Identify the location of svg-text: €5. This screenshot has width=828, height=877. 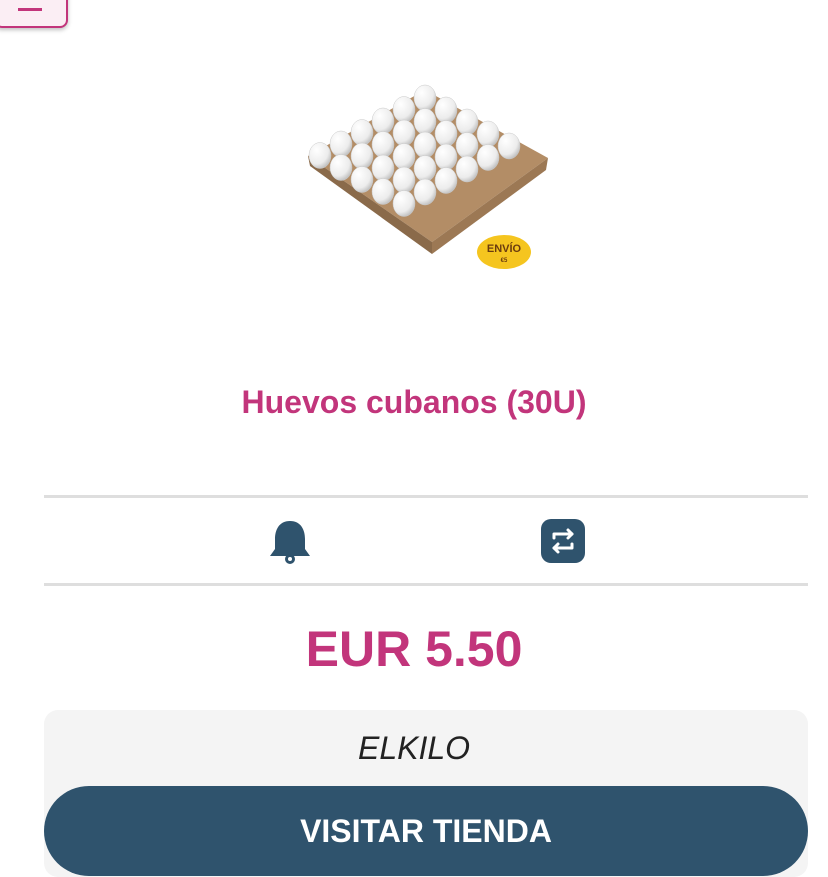
(504, 261).